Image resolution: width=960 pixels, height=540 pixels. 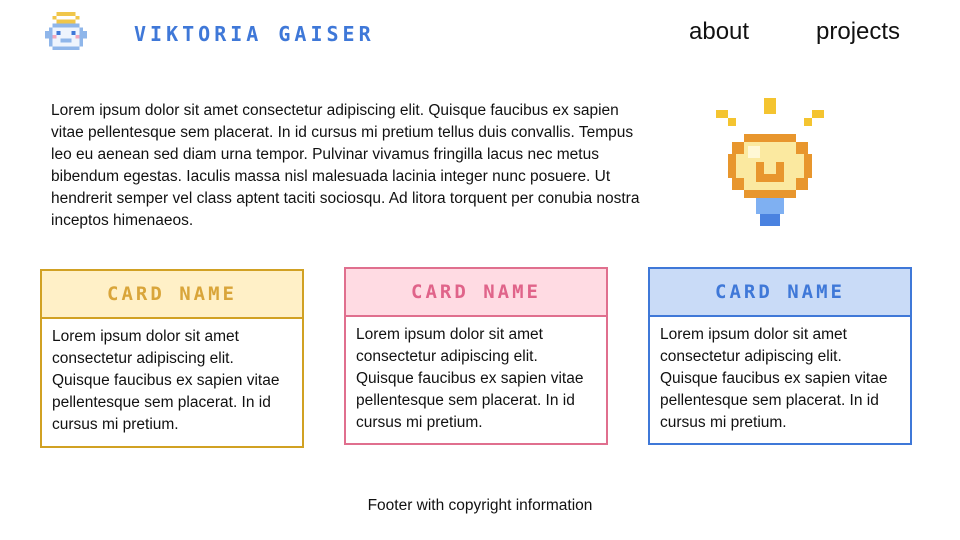 What do you see at coordinates (480, 505) in the screenshot?
I see `footer-text: Footer with copyright information` at bounding box center [480, 505].